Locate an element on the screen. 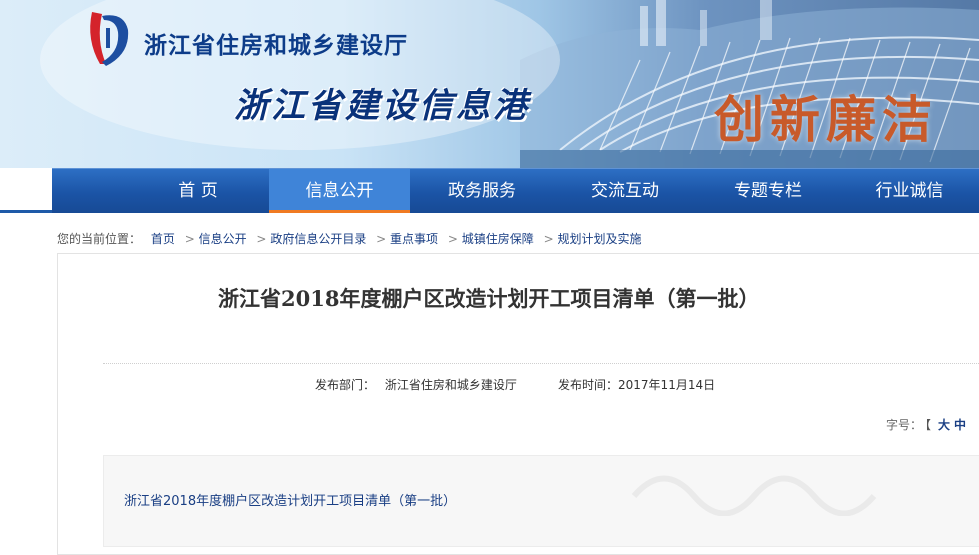 The image size is (979, 555). breadcrumb-item-key-matters: 重点事项 is located at coordinates (414, 239).